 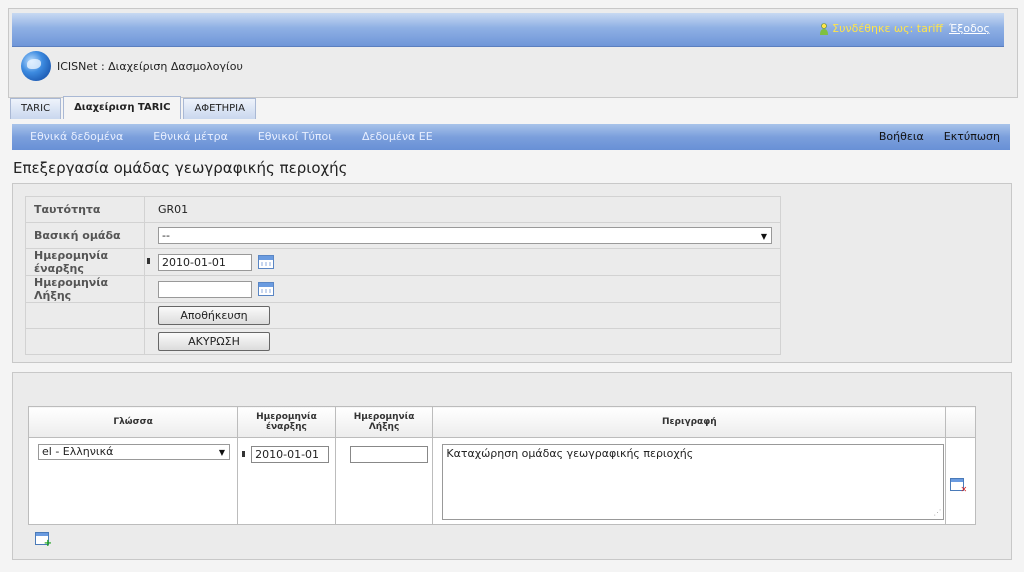 I want to click on tab-taric: TARIC, so click(x=36, y=108).